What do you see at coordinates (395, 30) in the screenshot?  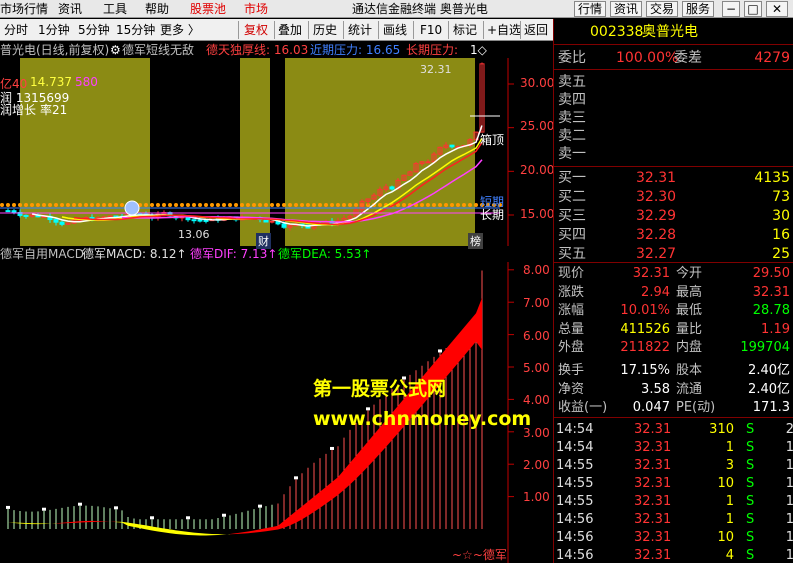 I see `draw-button: 画线` at bounding box center [395, 30].